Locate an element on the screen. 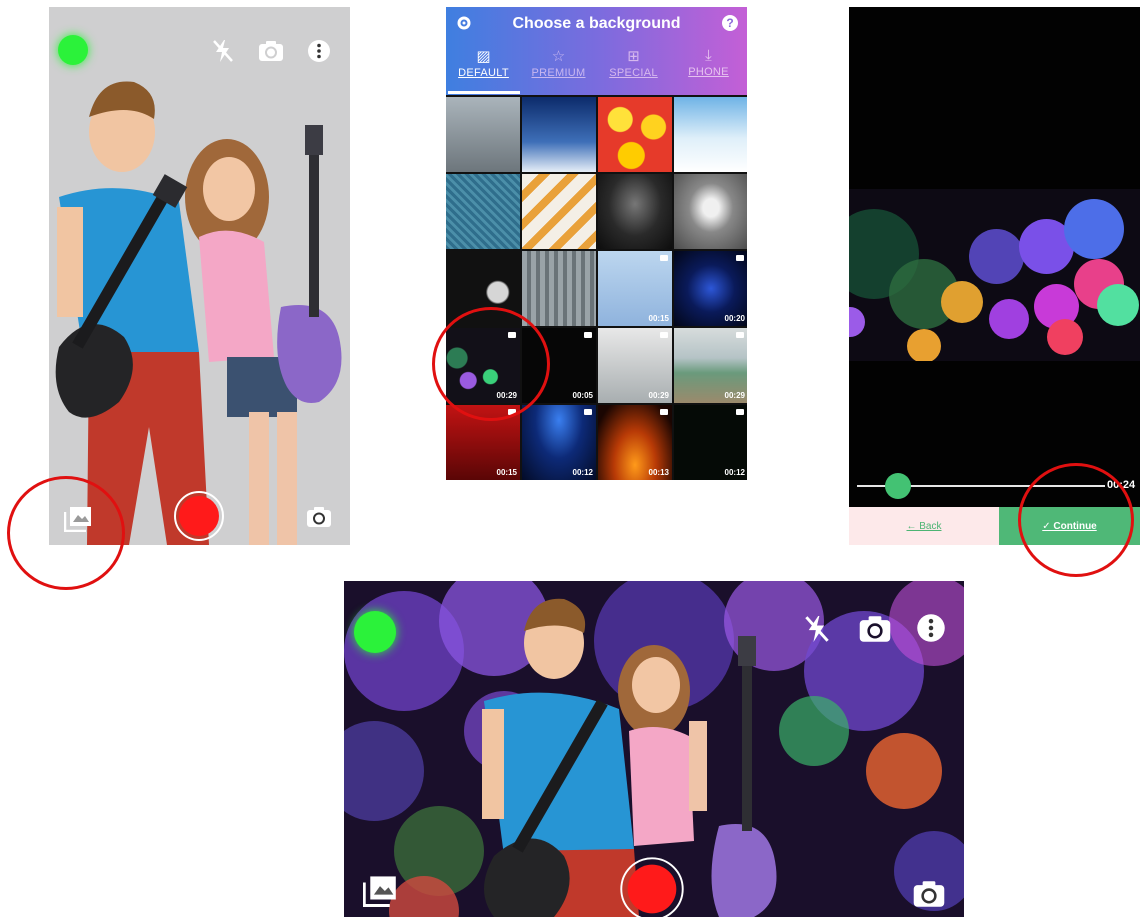  tab-special: ⊞ SPECIAL is located at coordinates (633, 63).